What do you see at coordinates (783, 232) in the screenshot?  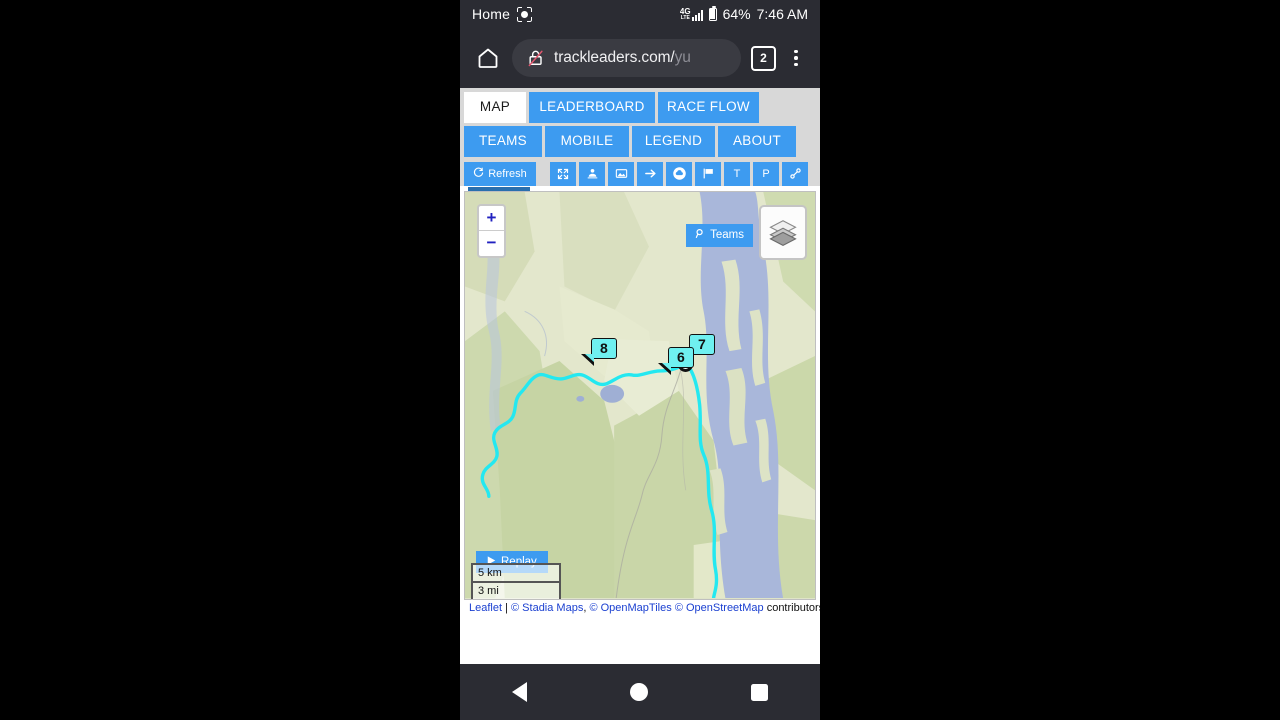 I see `layers-icon` at bounding box center [783, 232].